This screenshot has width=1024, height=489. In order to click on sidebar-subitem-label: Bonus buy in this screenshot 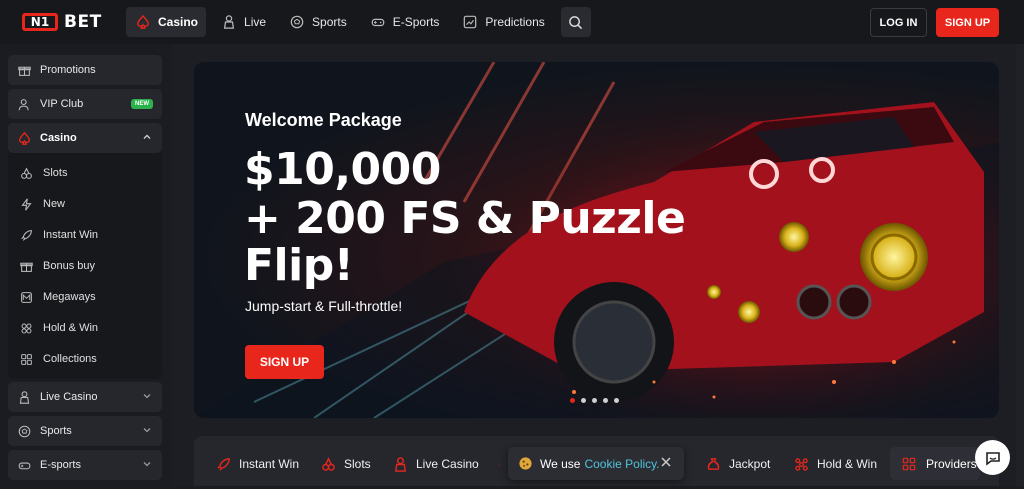, I will do `click(69, 266)`.